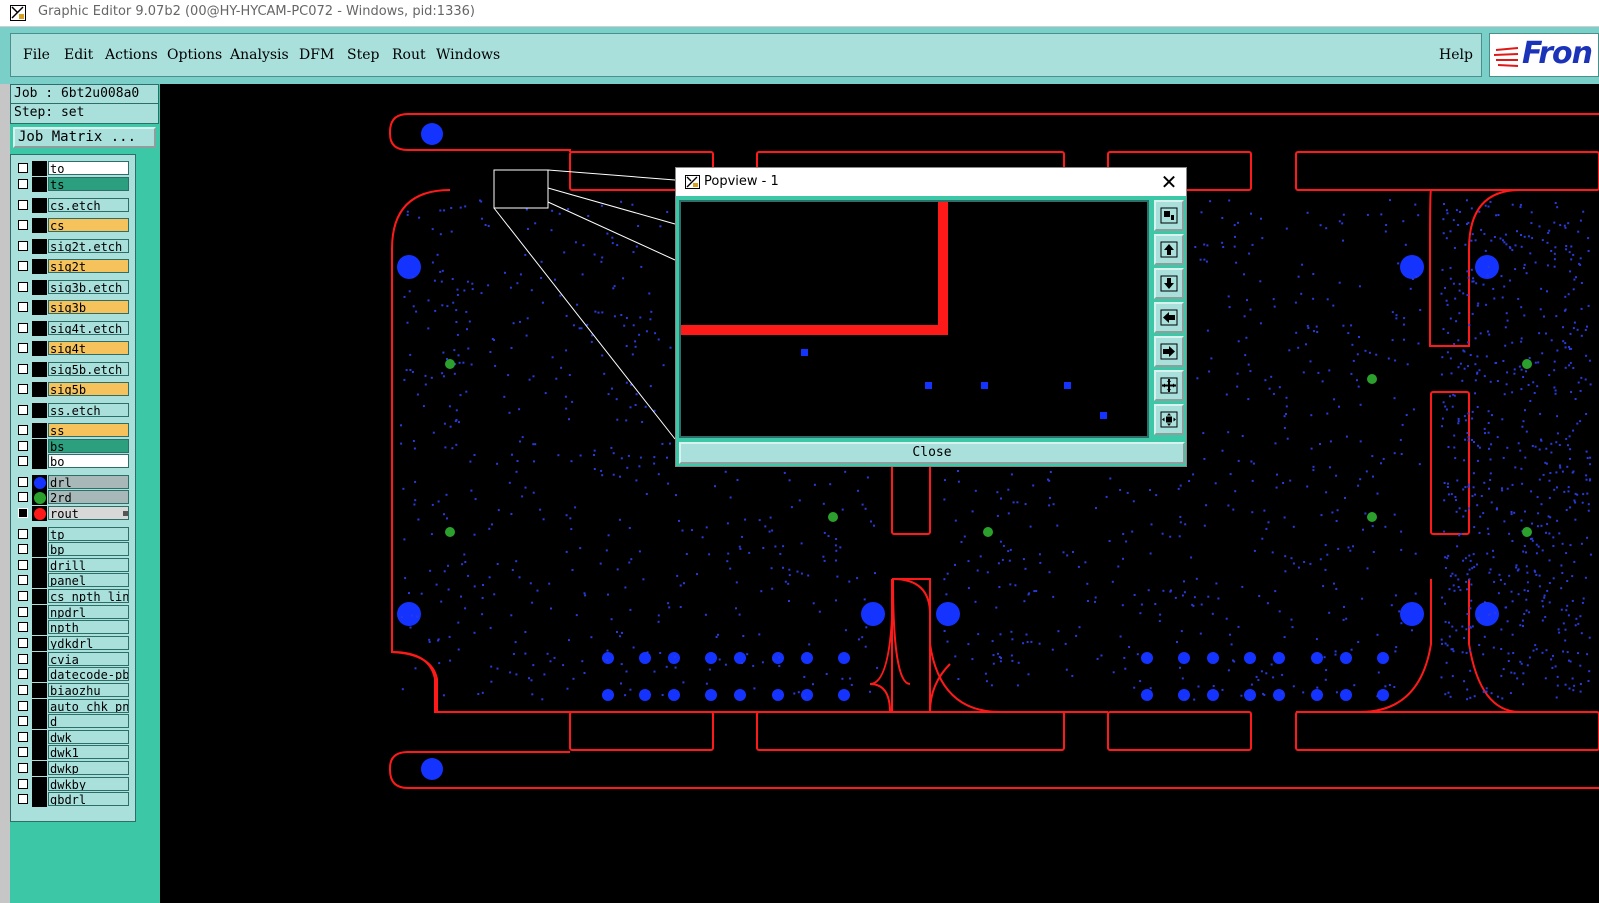 This screenshot has width=1599, height=903. I want to click on layer-label: biaozhu, so click(88, 690).